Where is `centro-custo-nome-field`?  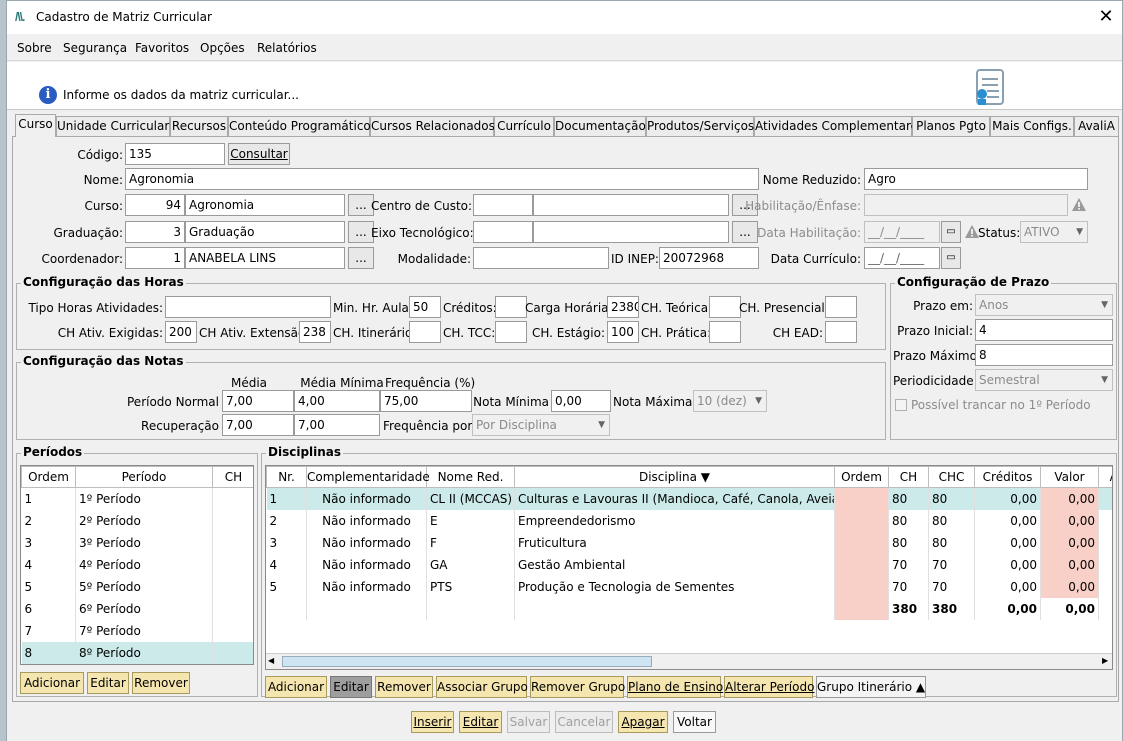
centro-custo-nome-field is located at coordinates (631, 205).